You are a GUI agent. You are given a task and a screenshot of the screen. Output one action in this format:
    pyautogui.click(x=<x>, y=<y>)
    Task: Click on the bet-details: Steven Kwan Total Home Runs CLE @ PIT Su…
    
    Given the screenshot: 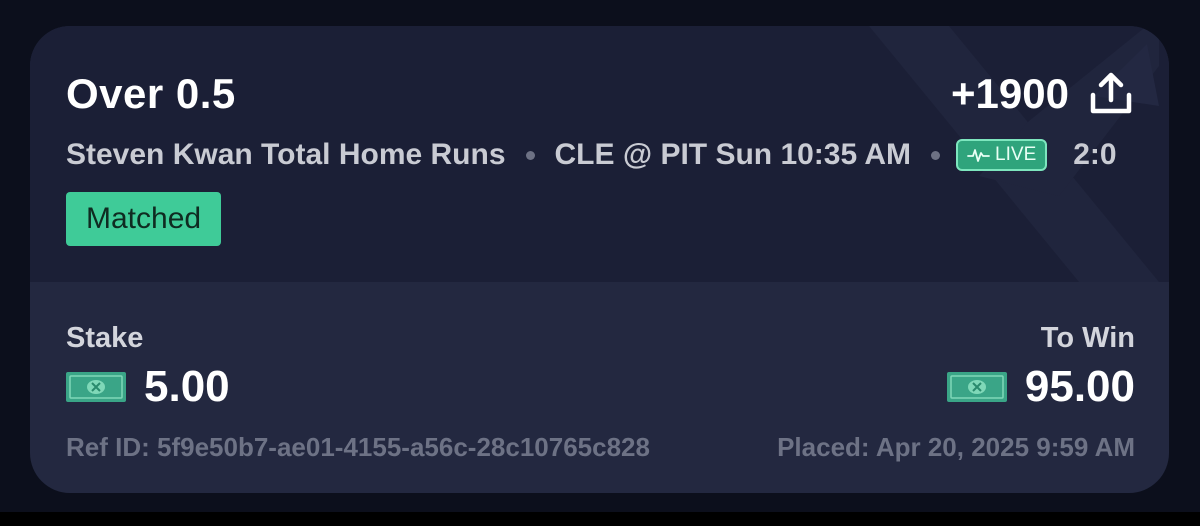 What is the action you would take?
    pyautogui.click(x=591, y=155)
    